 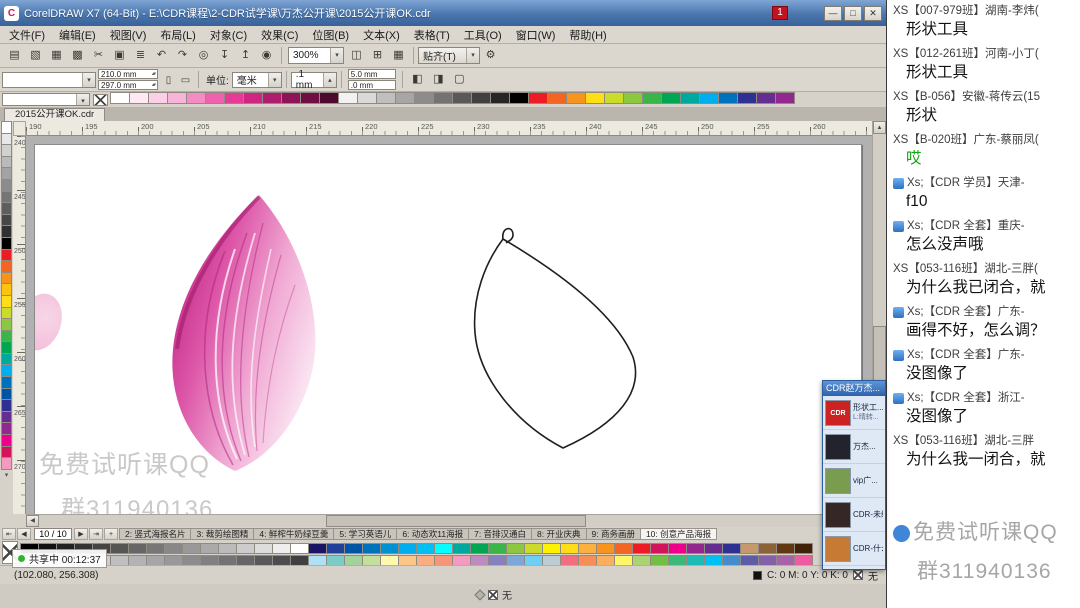 What do you see at coordinates (128, 74) in the screenshot?
I see `page-width-field: 210.0 mm ▴▾` at bounding box center [128, 74].